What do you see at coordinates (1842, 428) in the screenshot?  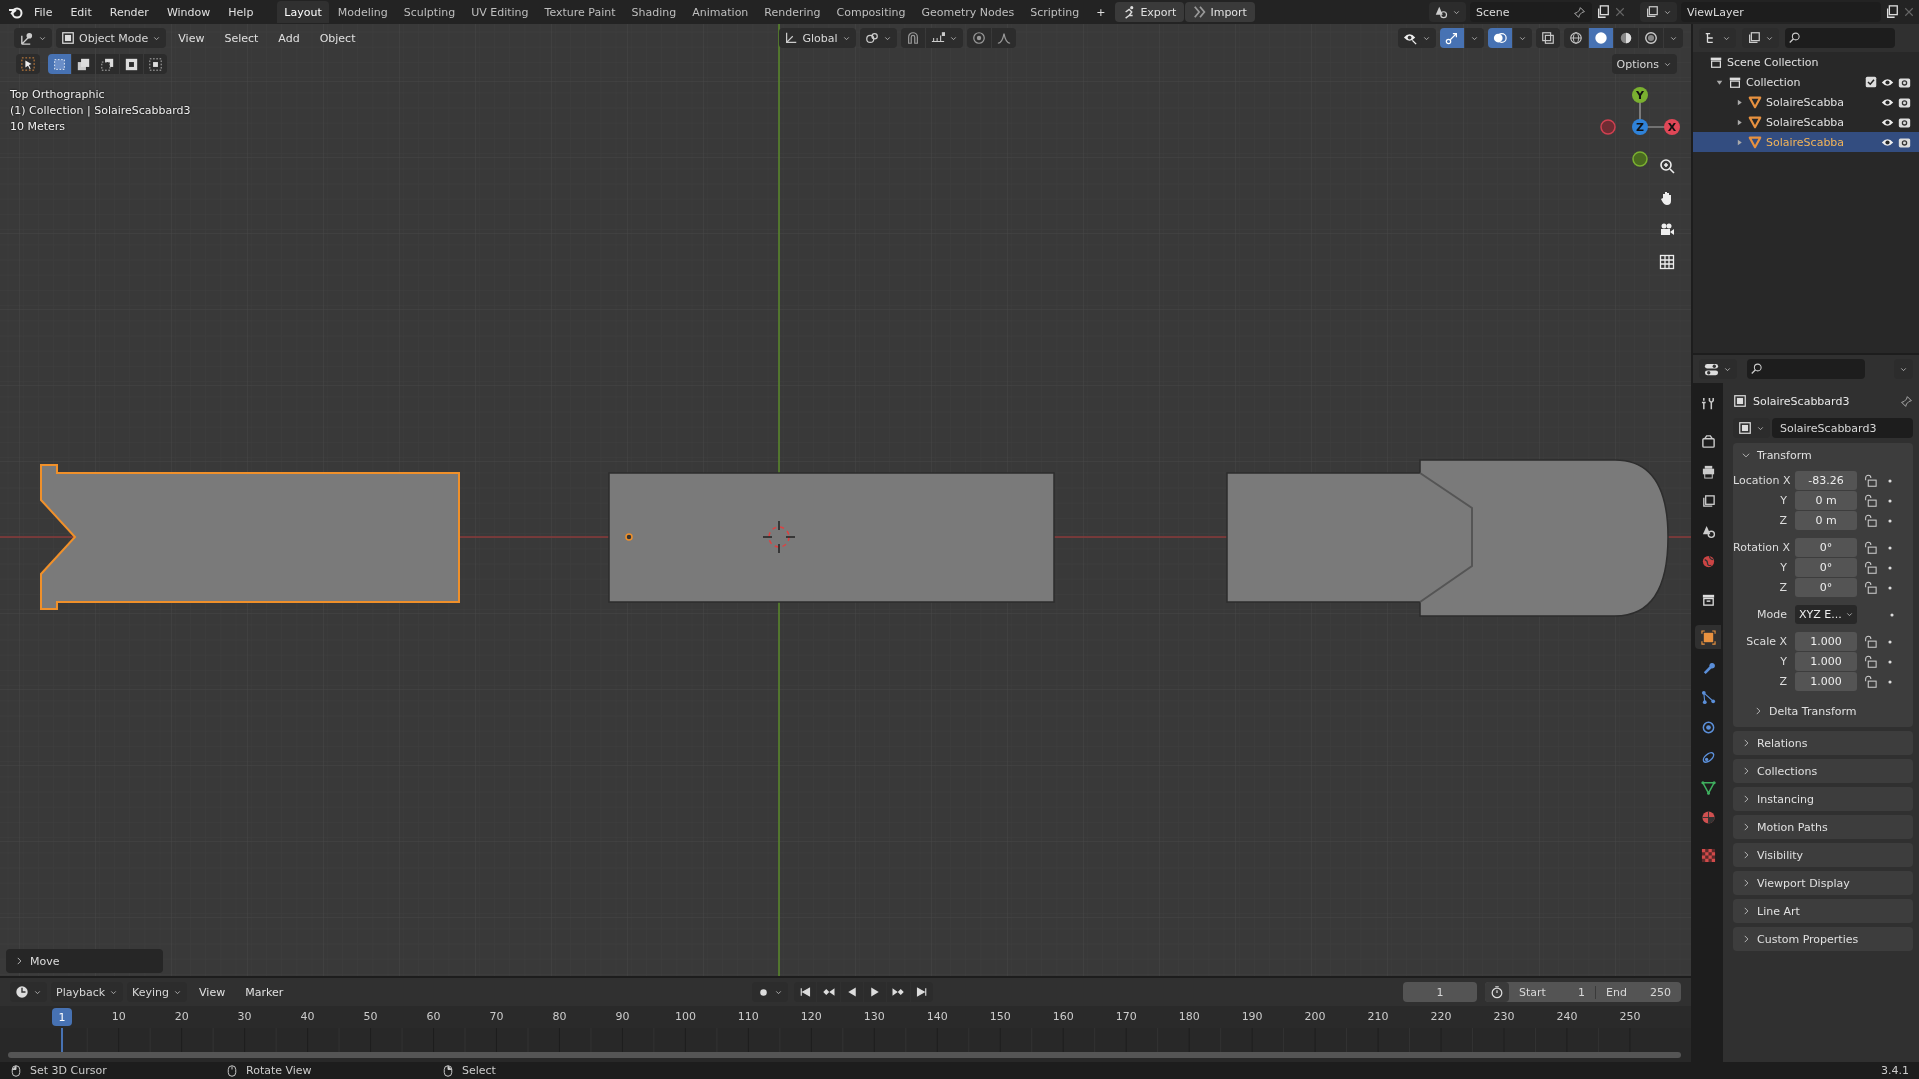 I see `object-name-field: SolaireScabbard3` at bounding box center [1842, 428].